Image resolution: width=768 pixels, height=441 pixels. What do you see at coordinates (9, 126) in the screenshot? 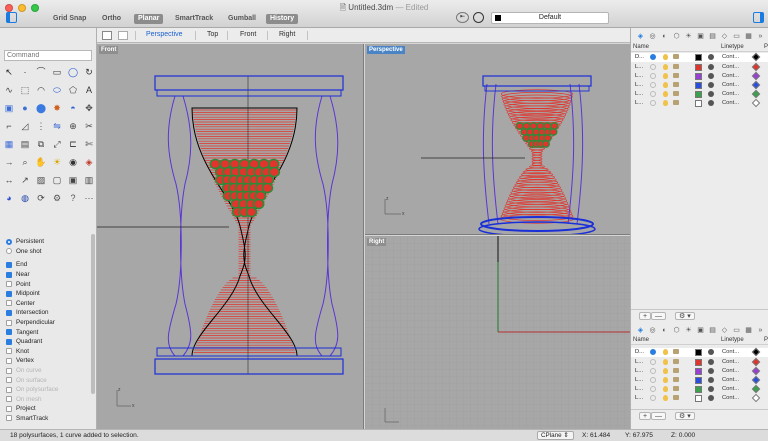
I see `fillet-icon: ⌐` at bounding box center [9, 126].